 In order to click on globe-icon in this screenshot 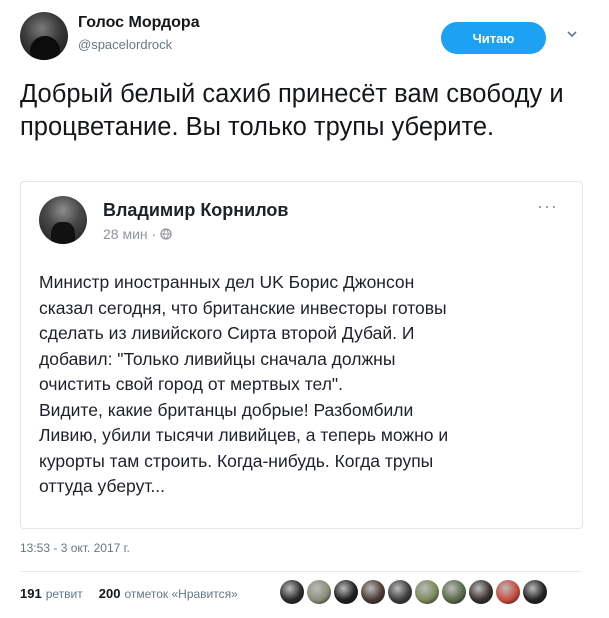, I will do `click(166, 234)`.